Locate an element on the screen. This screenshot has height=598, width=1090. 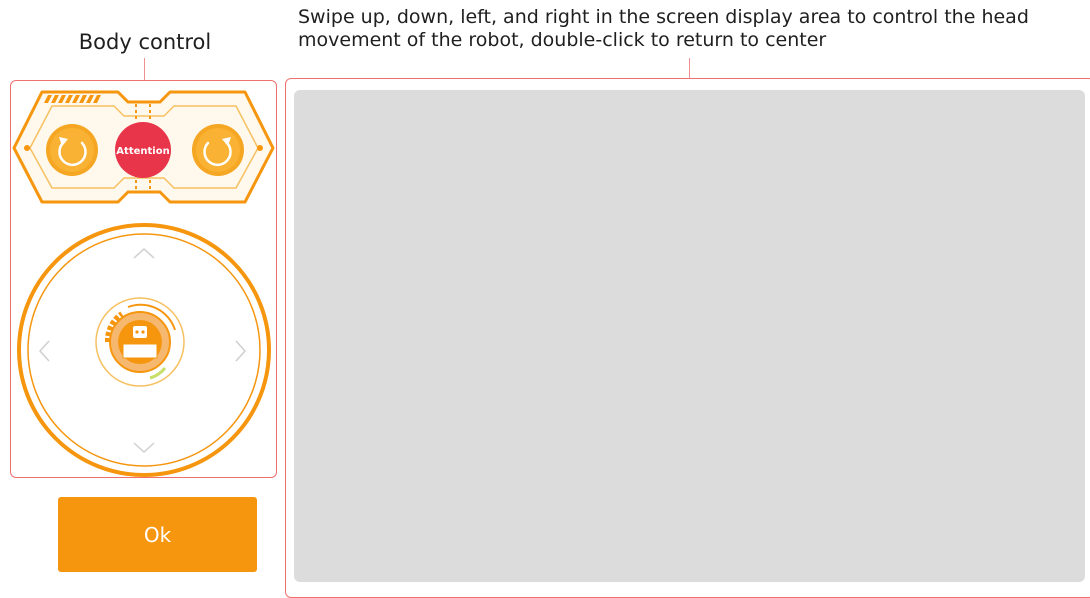
attention-label: Attention is located at coordinates (142, 151).